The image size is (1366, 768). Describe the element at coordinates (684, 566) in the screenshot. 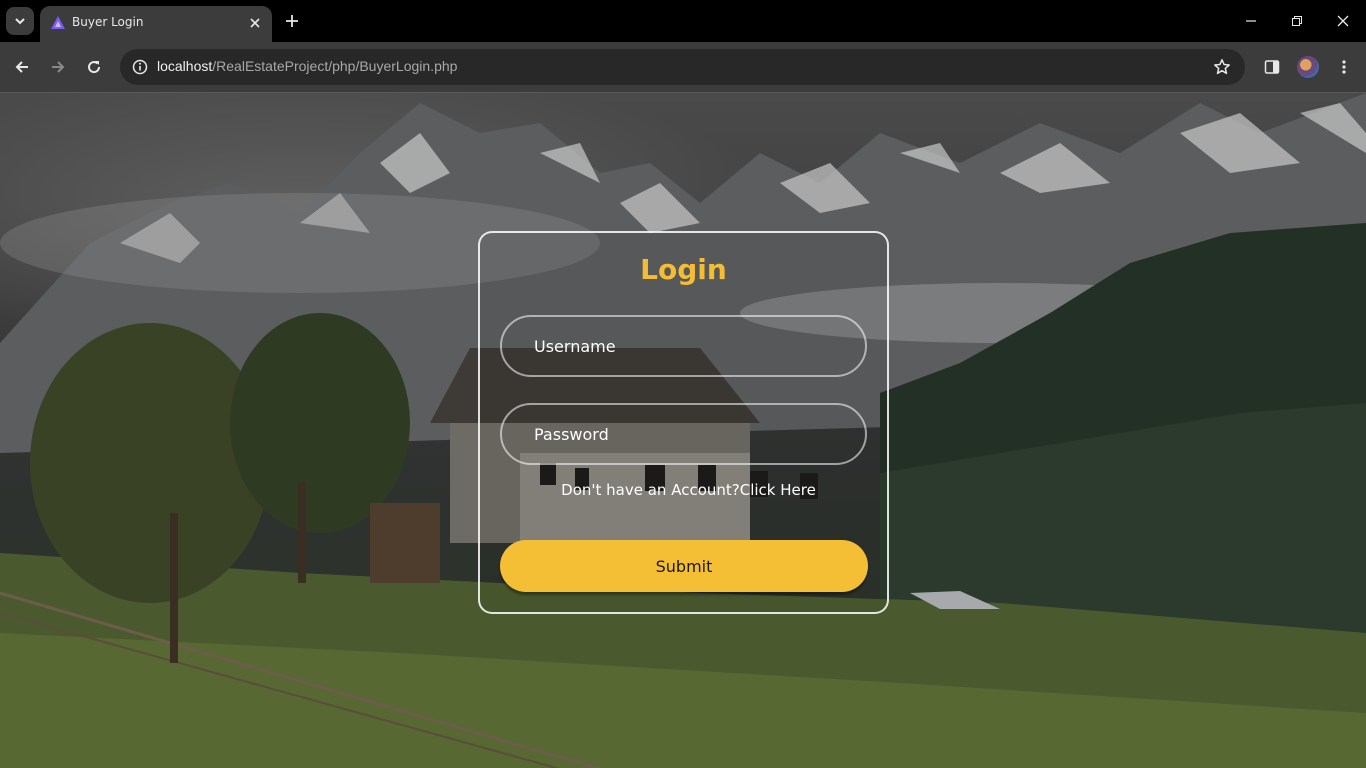

I see `submit-button: Submit` at that location.